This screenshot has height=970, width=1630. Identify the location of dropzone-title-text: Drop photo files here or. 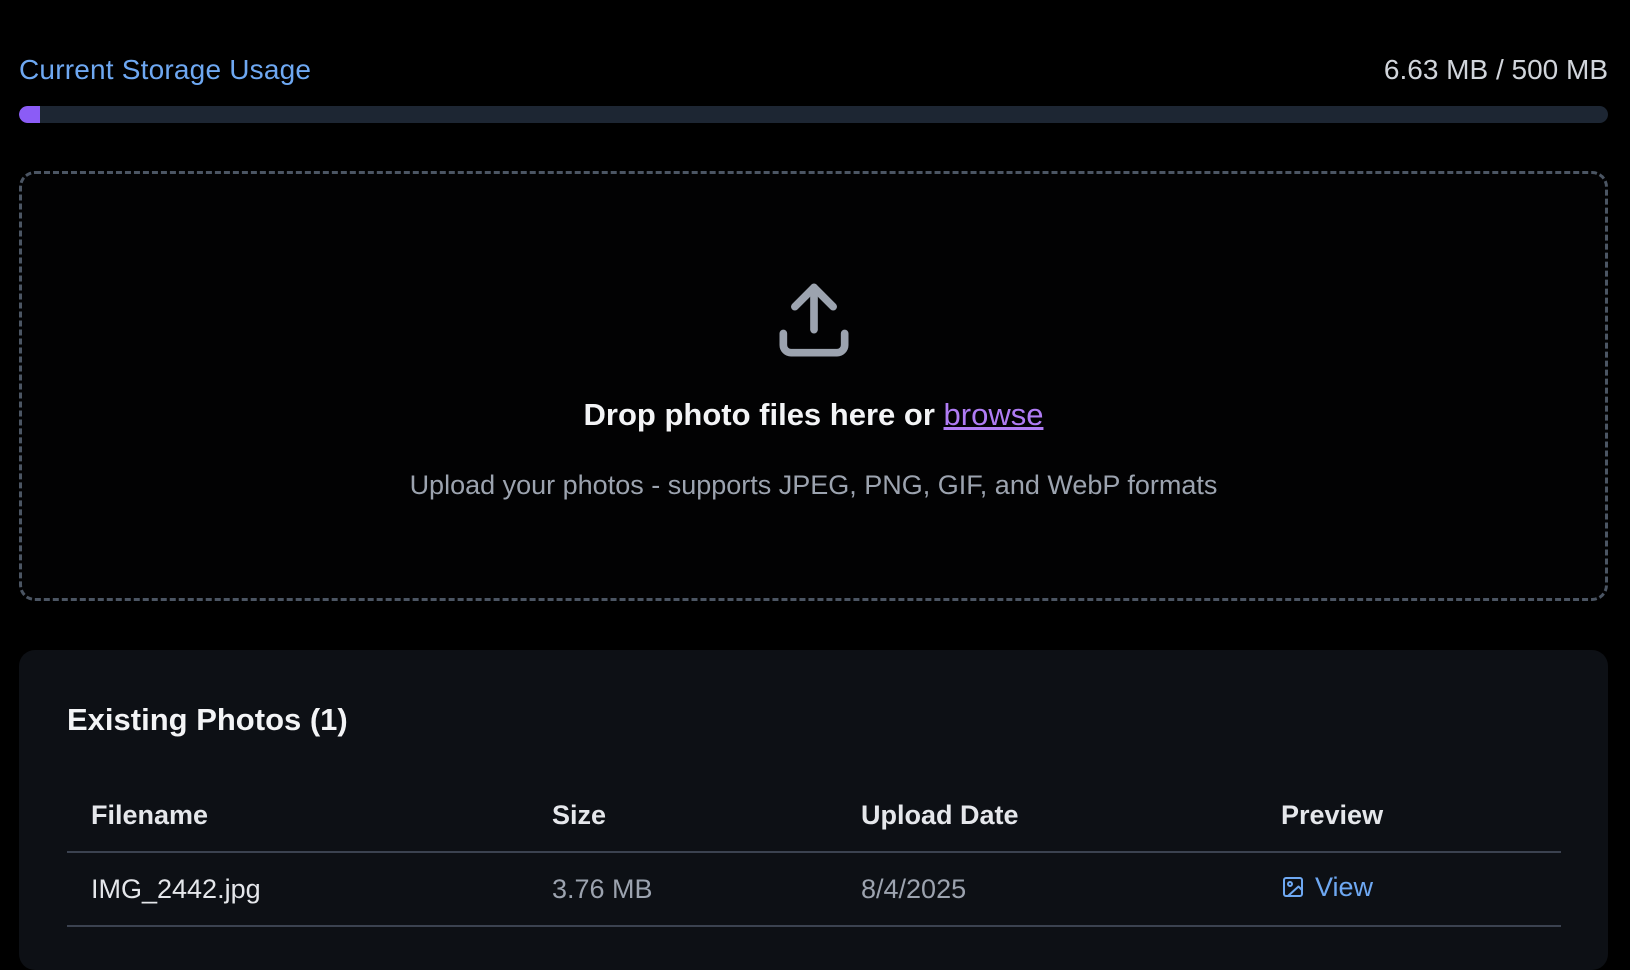
(759, 414).